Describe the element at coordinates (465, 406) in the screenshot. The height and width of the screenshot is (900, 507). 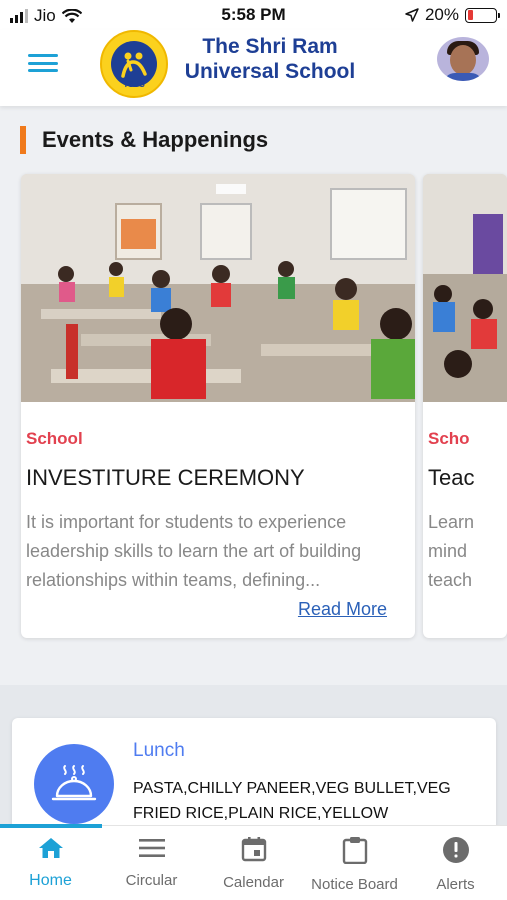
I see `event-card: Scho Teac Learn mind teach` at that location.